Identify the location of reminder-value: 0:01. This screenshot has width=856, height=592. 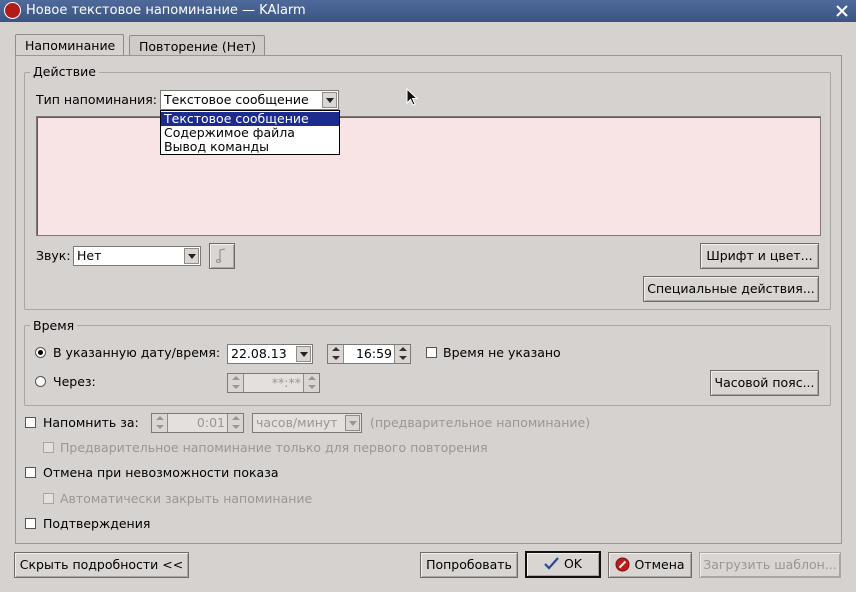
(210, 422).